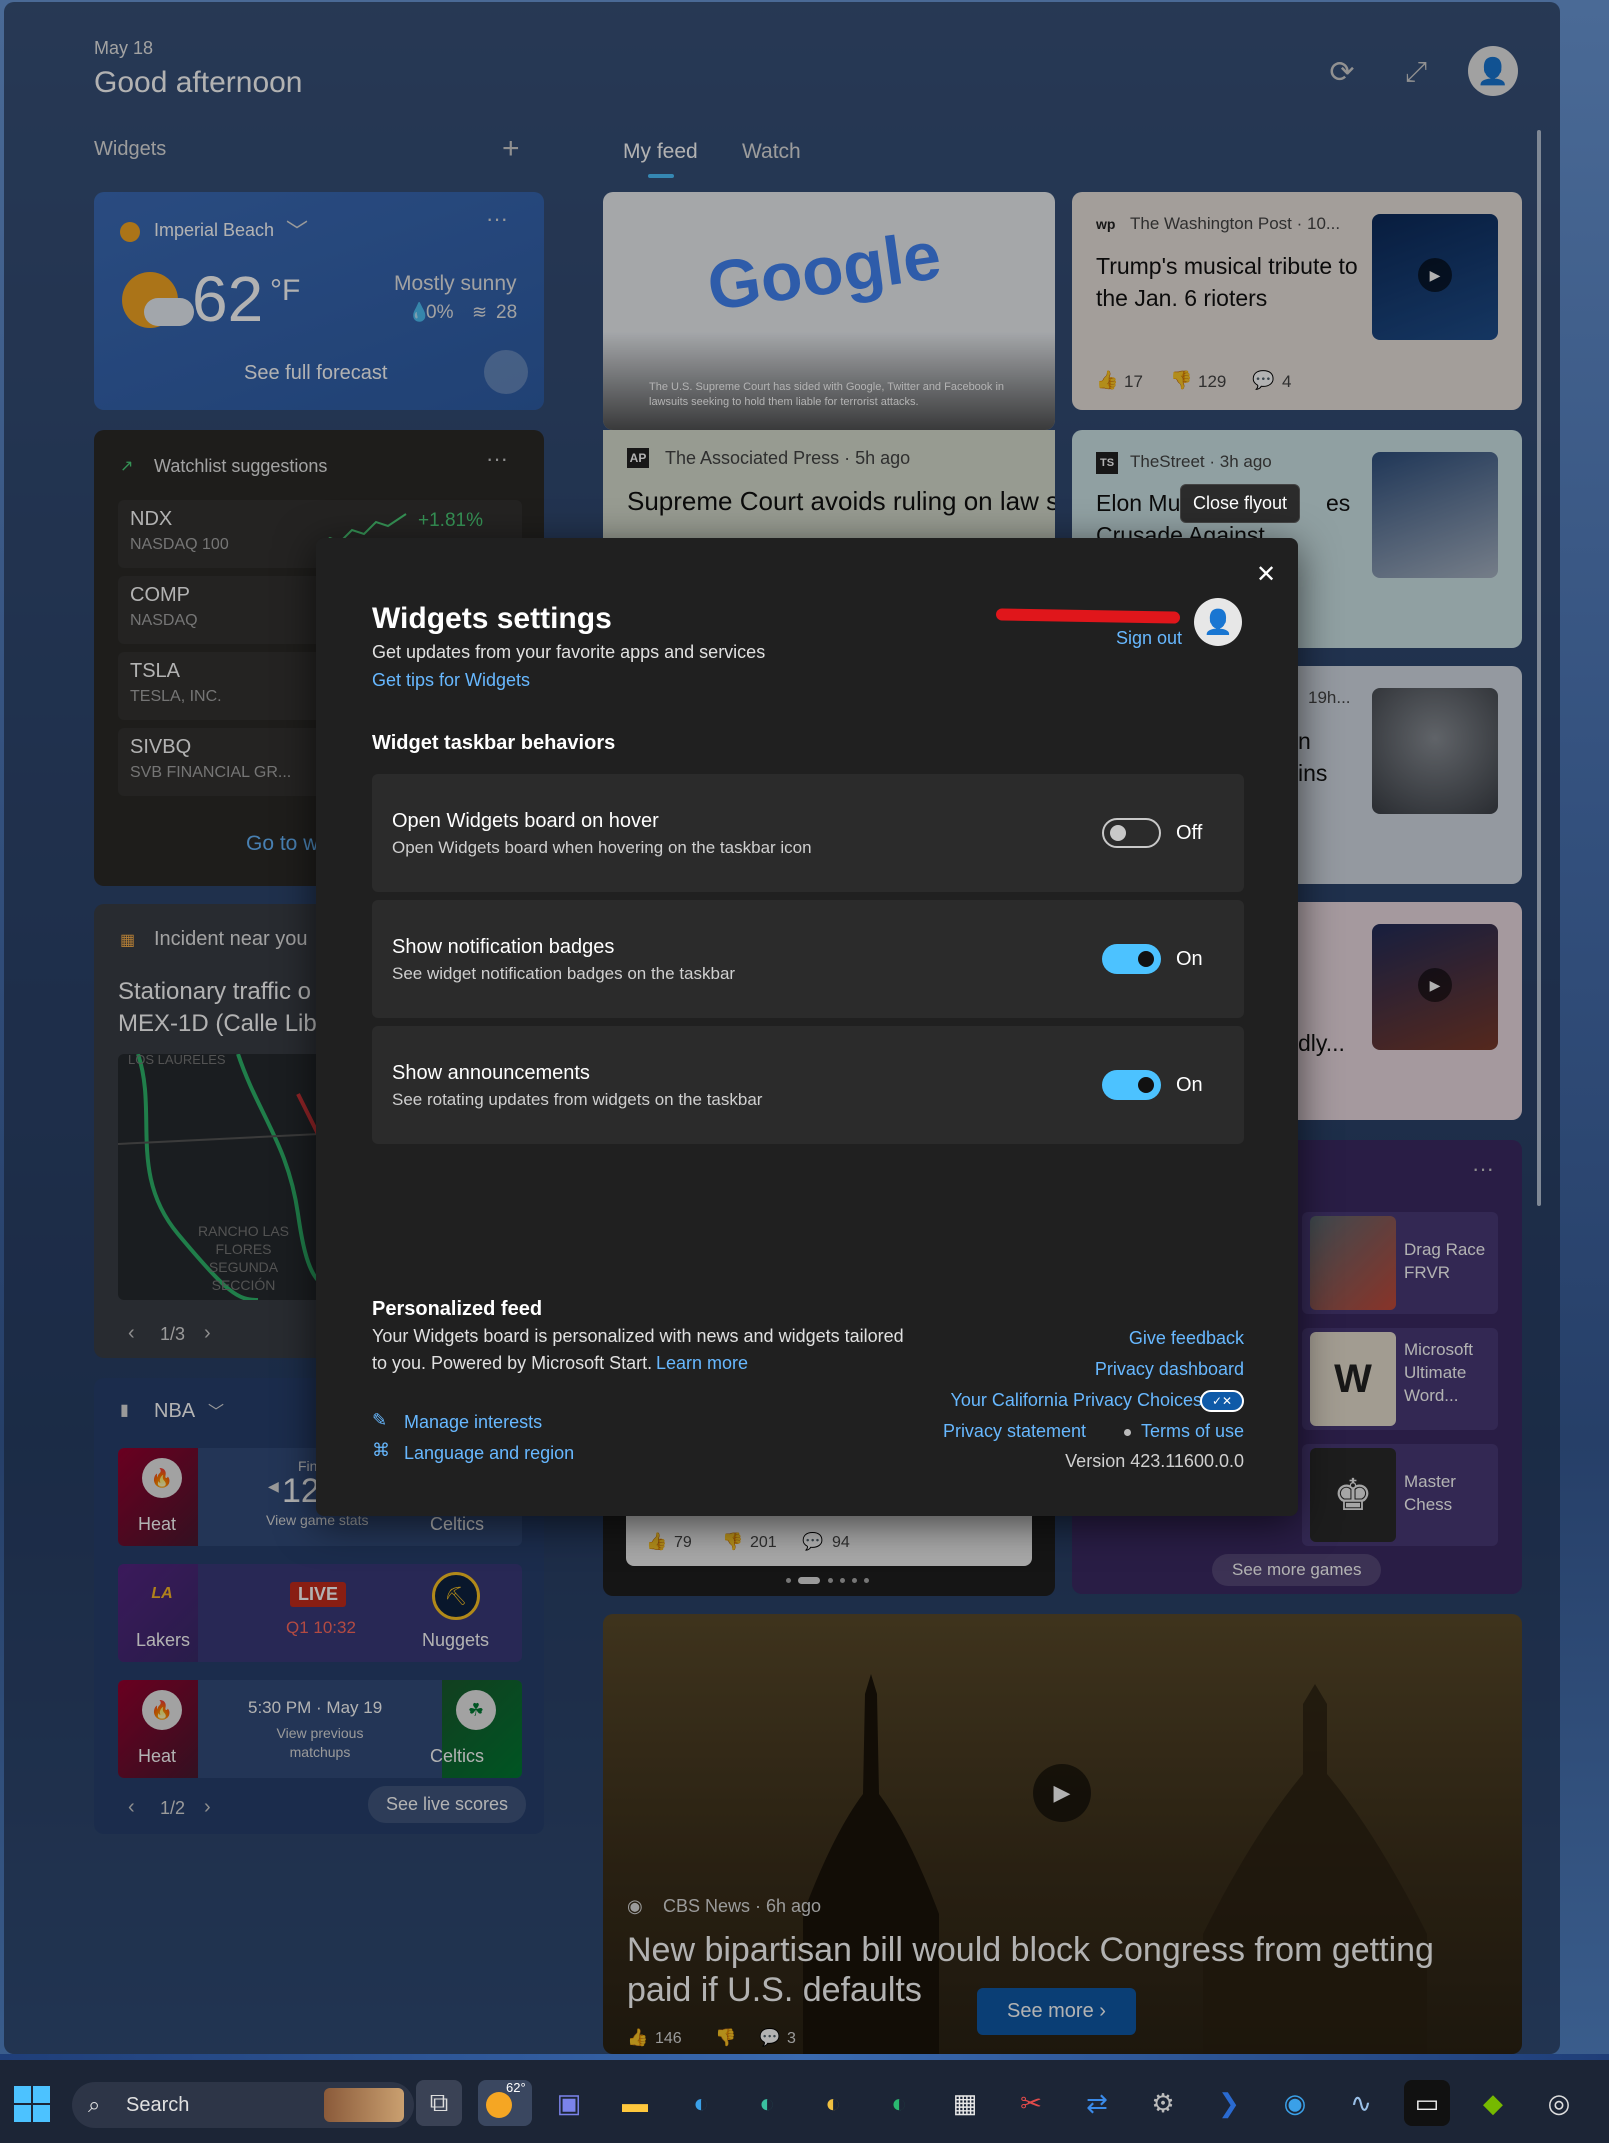 This screenshot has height=2143, width=1609. I want to click on powershell-icon: ❯, so click(1229, 2103).